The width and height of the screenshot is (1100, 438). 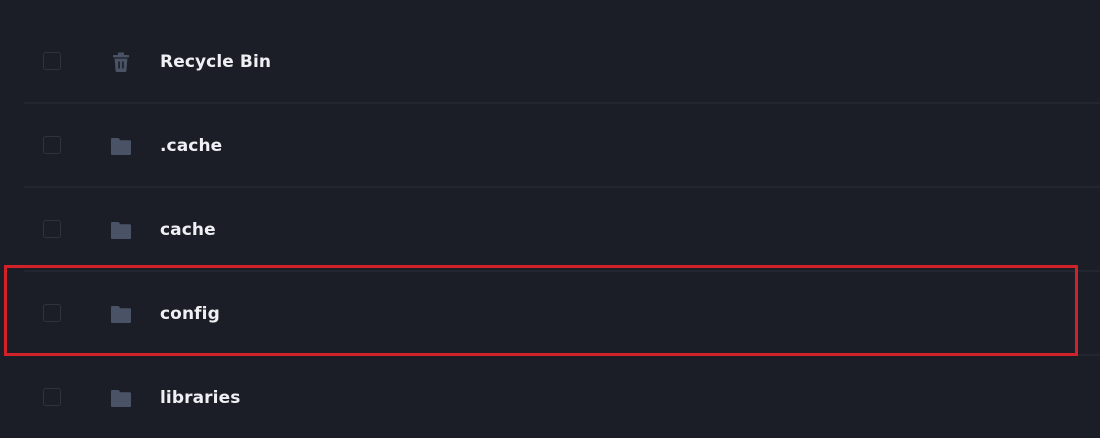 I want to click on item-name: cache, so click(x=188, y=230).